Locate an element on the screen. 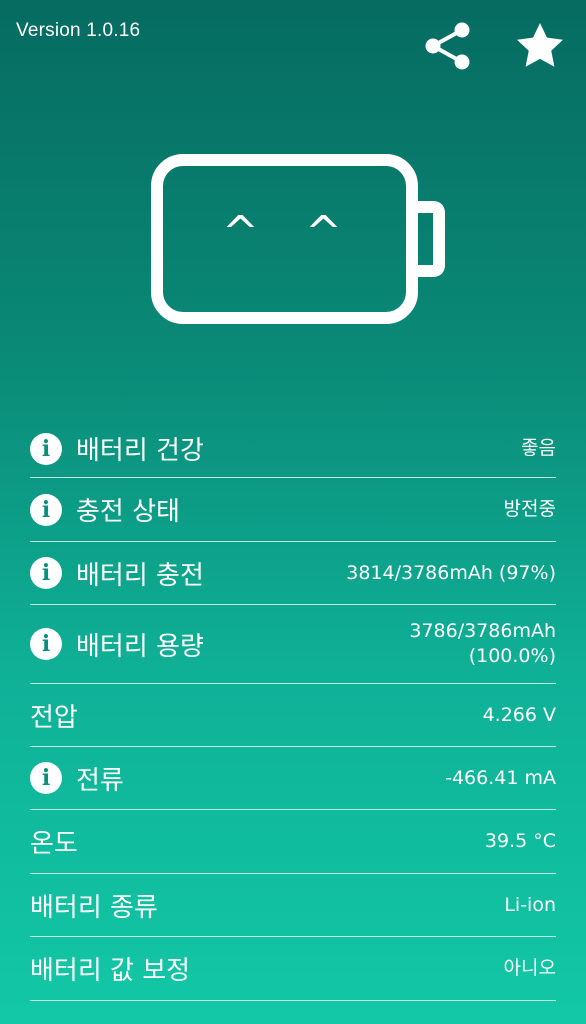 The image size is (586, 1024). row-label: 충전 상태 is located at coordinates (128, 512).